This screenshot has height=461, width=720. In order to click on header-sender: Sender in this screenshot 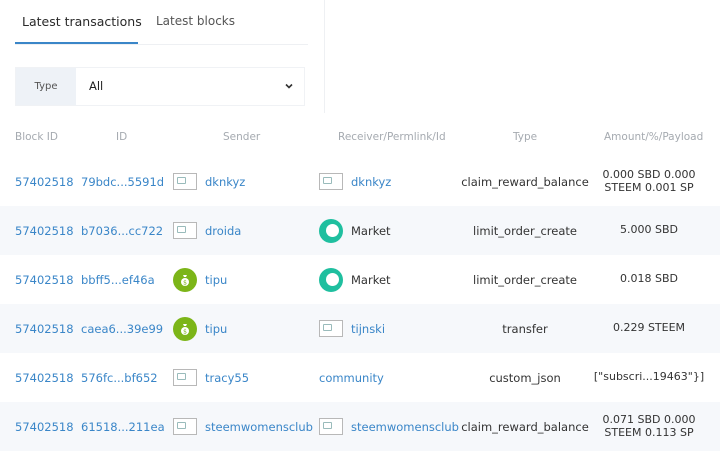, I will do `click(242, 137)`.